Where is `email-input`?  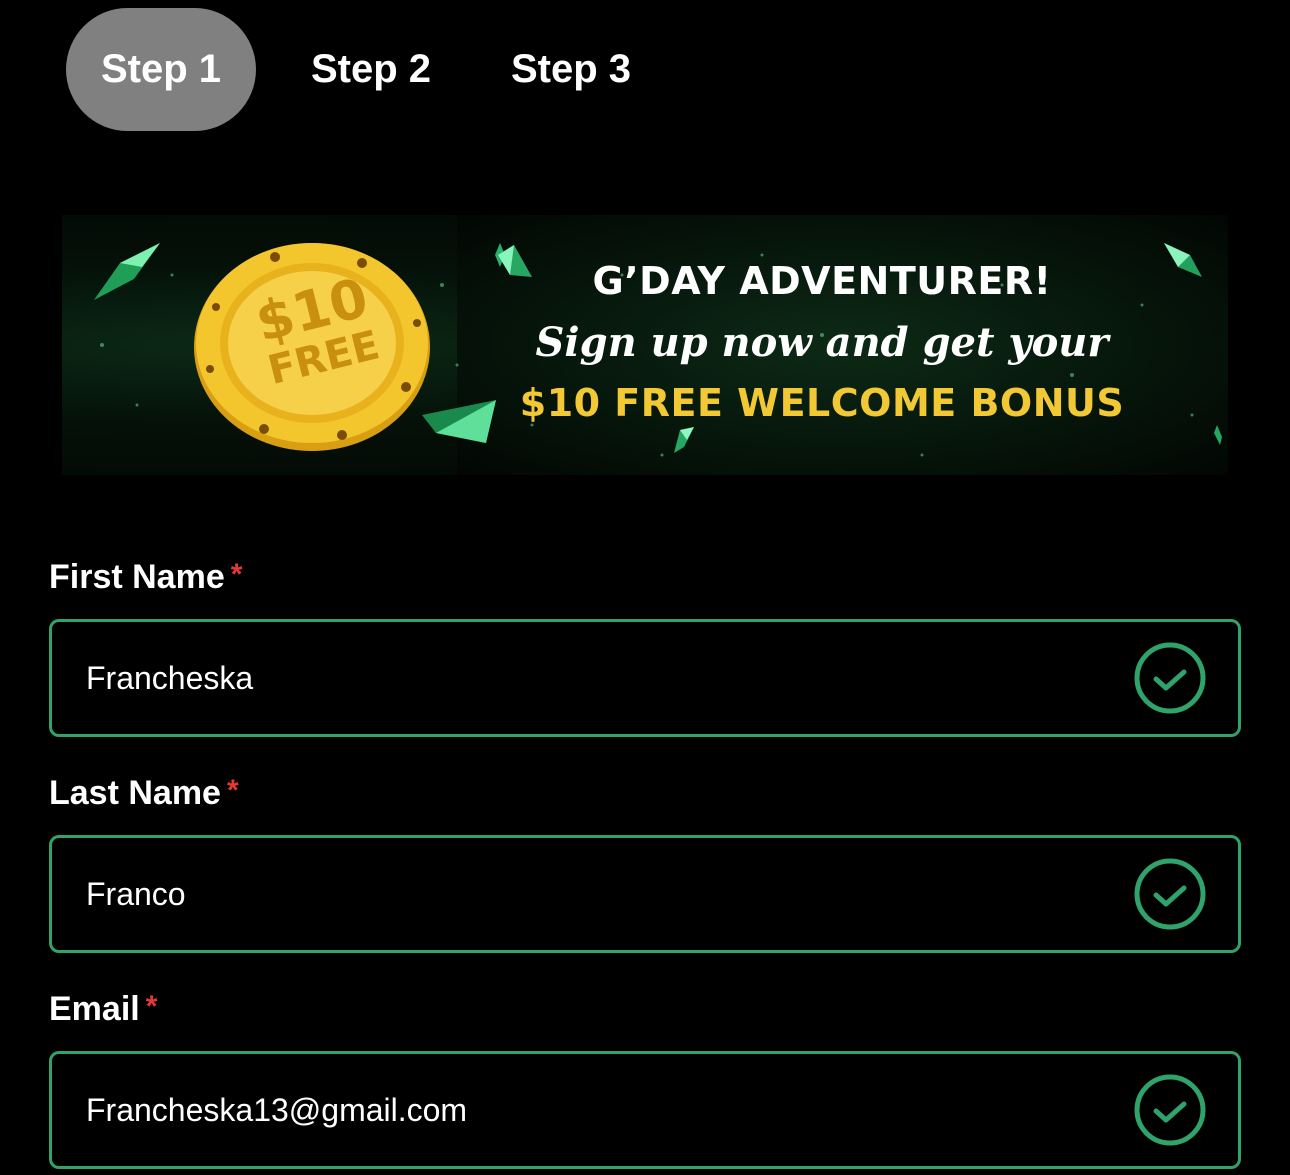
email-input is located at coordinates (586, 1110).